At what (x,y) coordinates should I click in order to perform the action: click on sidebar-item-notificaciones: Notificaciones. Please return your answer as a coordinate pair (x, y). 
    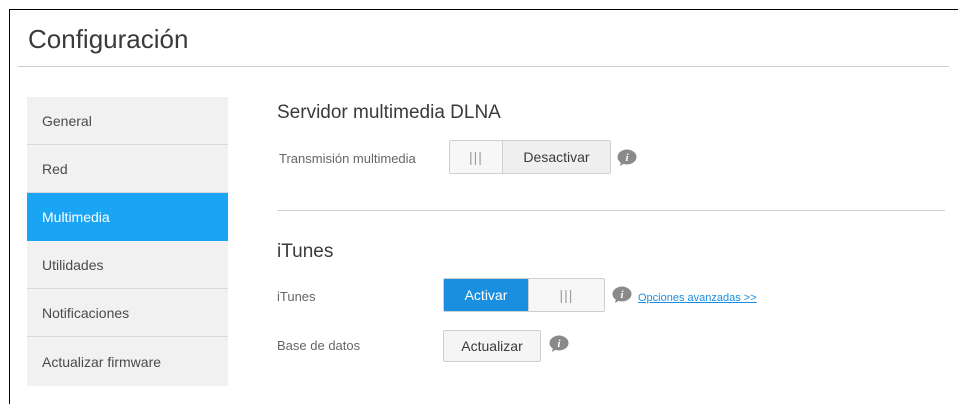
    Looking at the image, I should click on (127, 313).